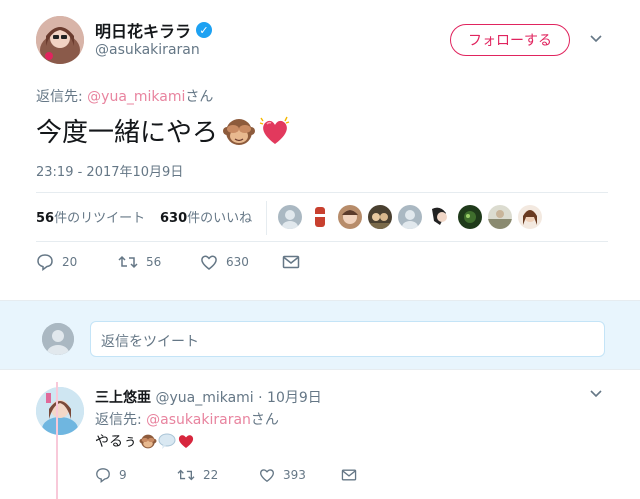  I want to click on tweet-text-body: 今度一緒にやろ, so click(127, 133).